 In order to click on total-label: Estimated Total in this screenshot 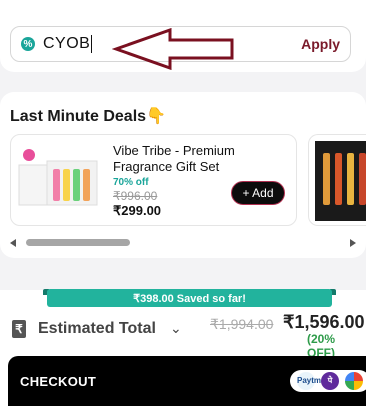, I will do `click(97, 328)`.